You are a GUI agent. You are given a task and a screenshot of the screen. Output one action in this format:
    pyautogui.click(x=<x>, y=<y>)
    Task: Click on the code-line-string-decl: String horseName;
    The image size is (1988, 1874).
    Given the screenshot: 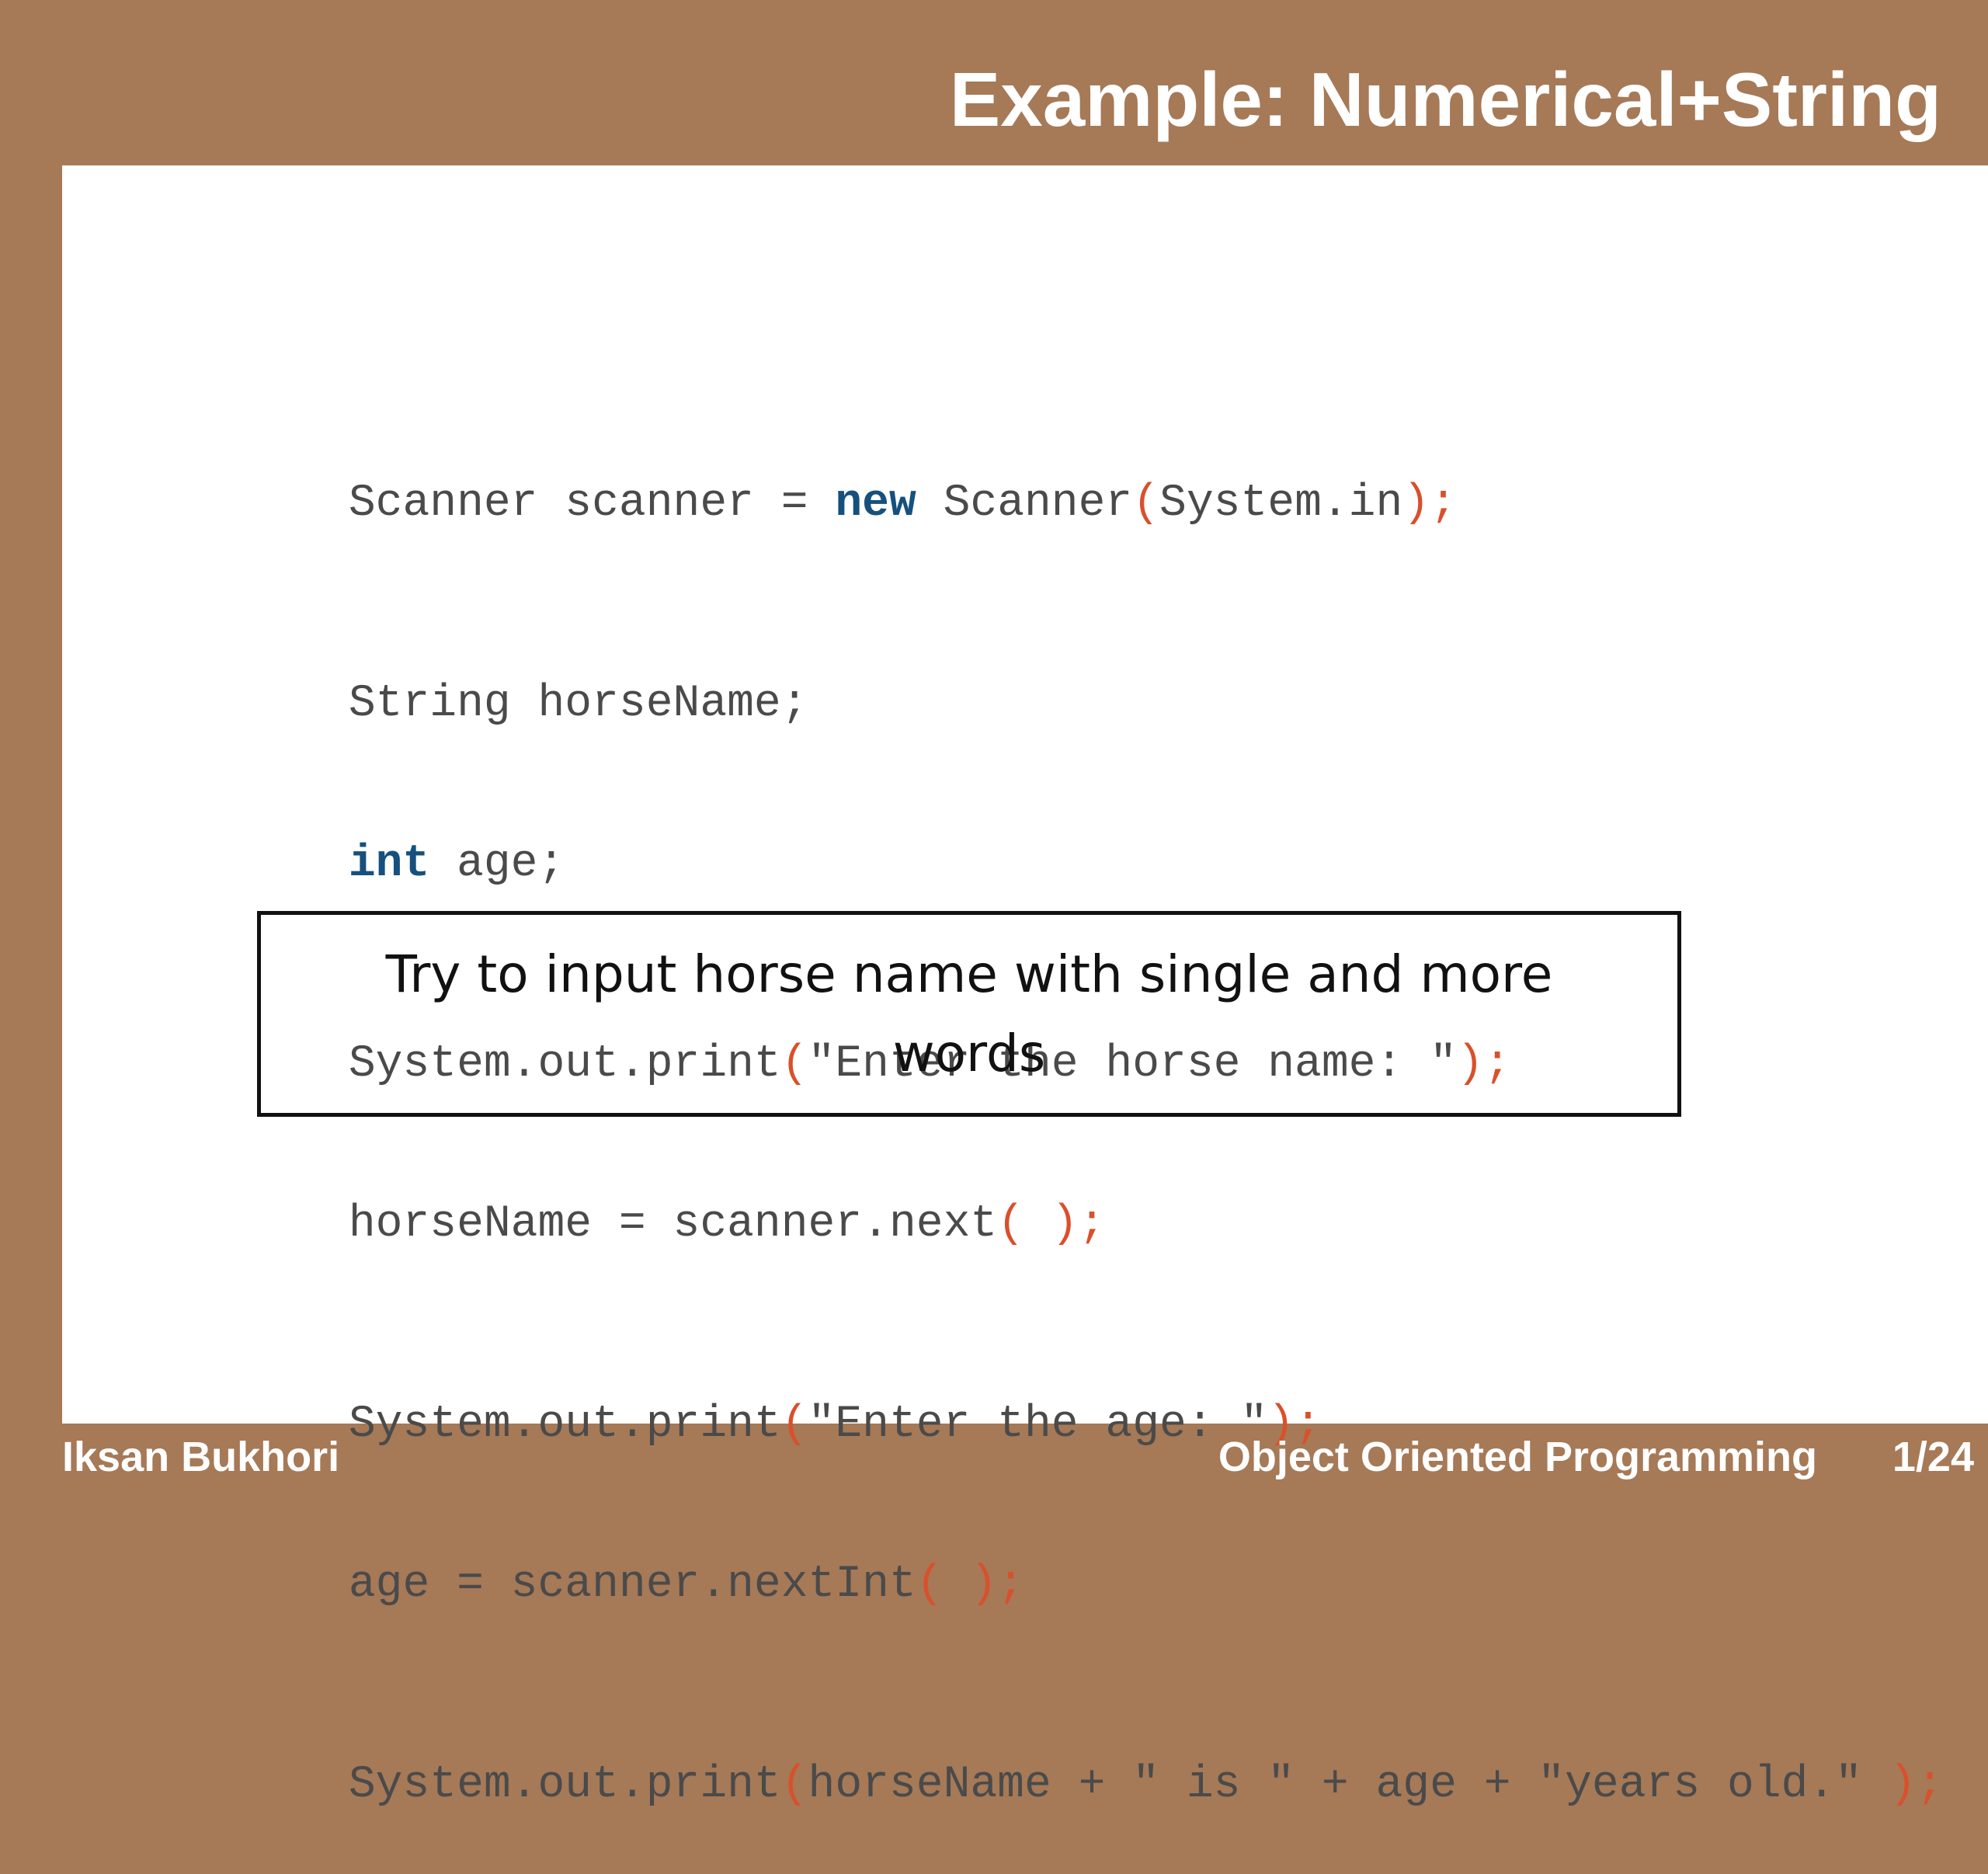 What is the action you would take?
    pyautogui.click(x=1064, y=672)
    